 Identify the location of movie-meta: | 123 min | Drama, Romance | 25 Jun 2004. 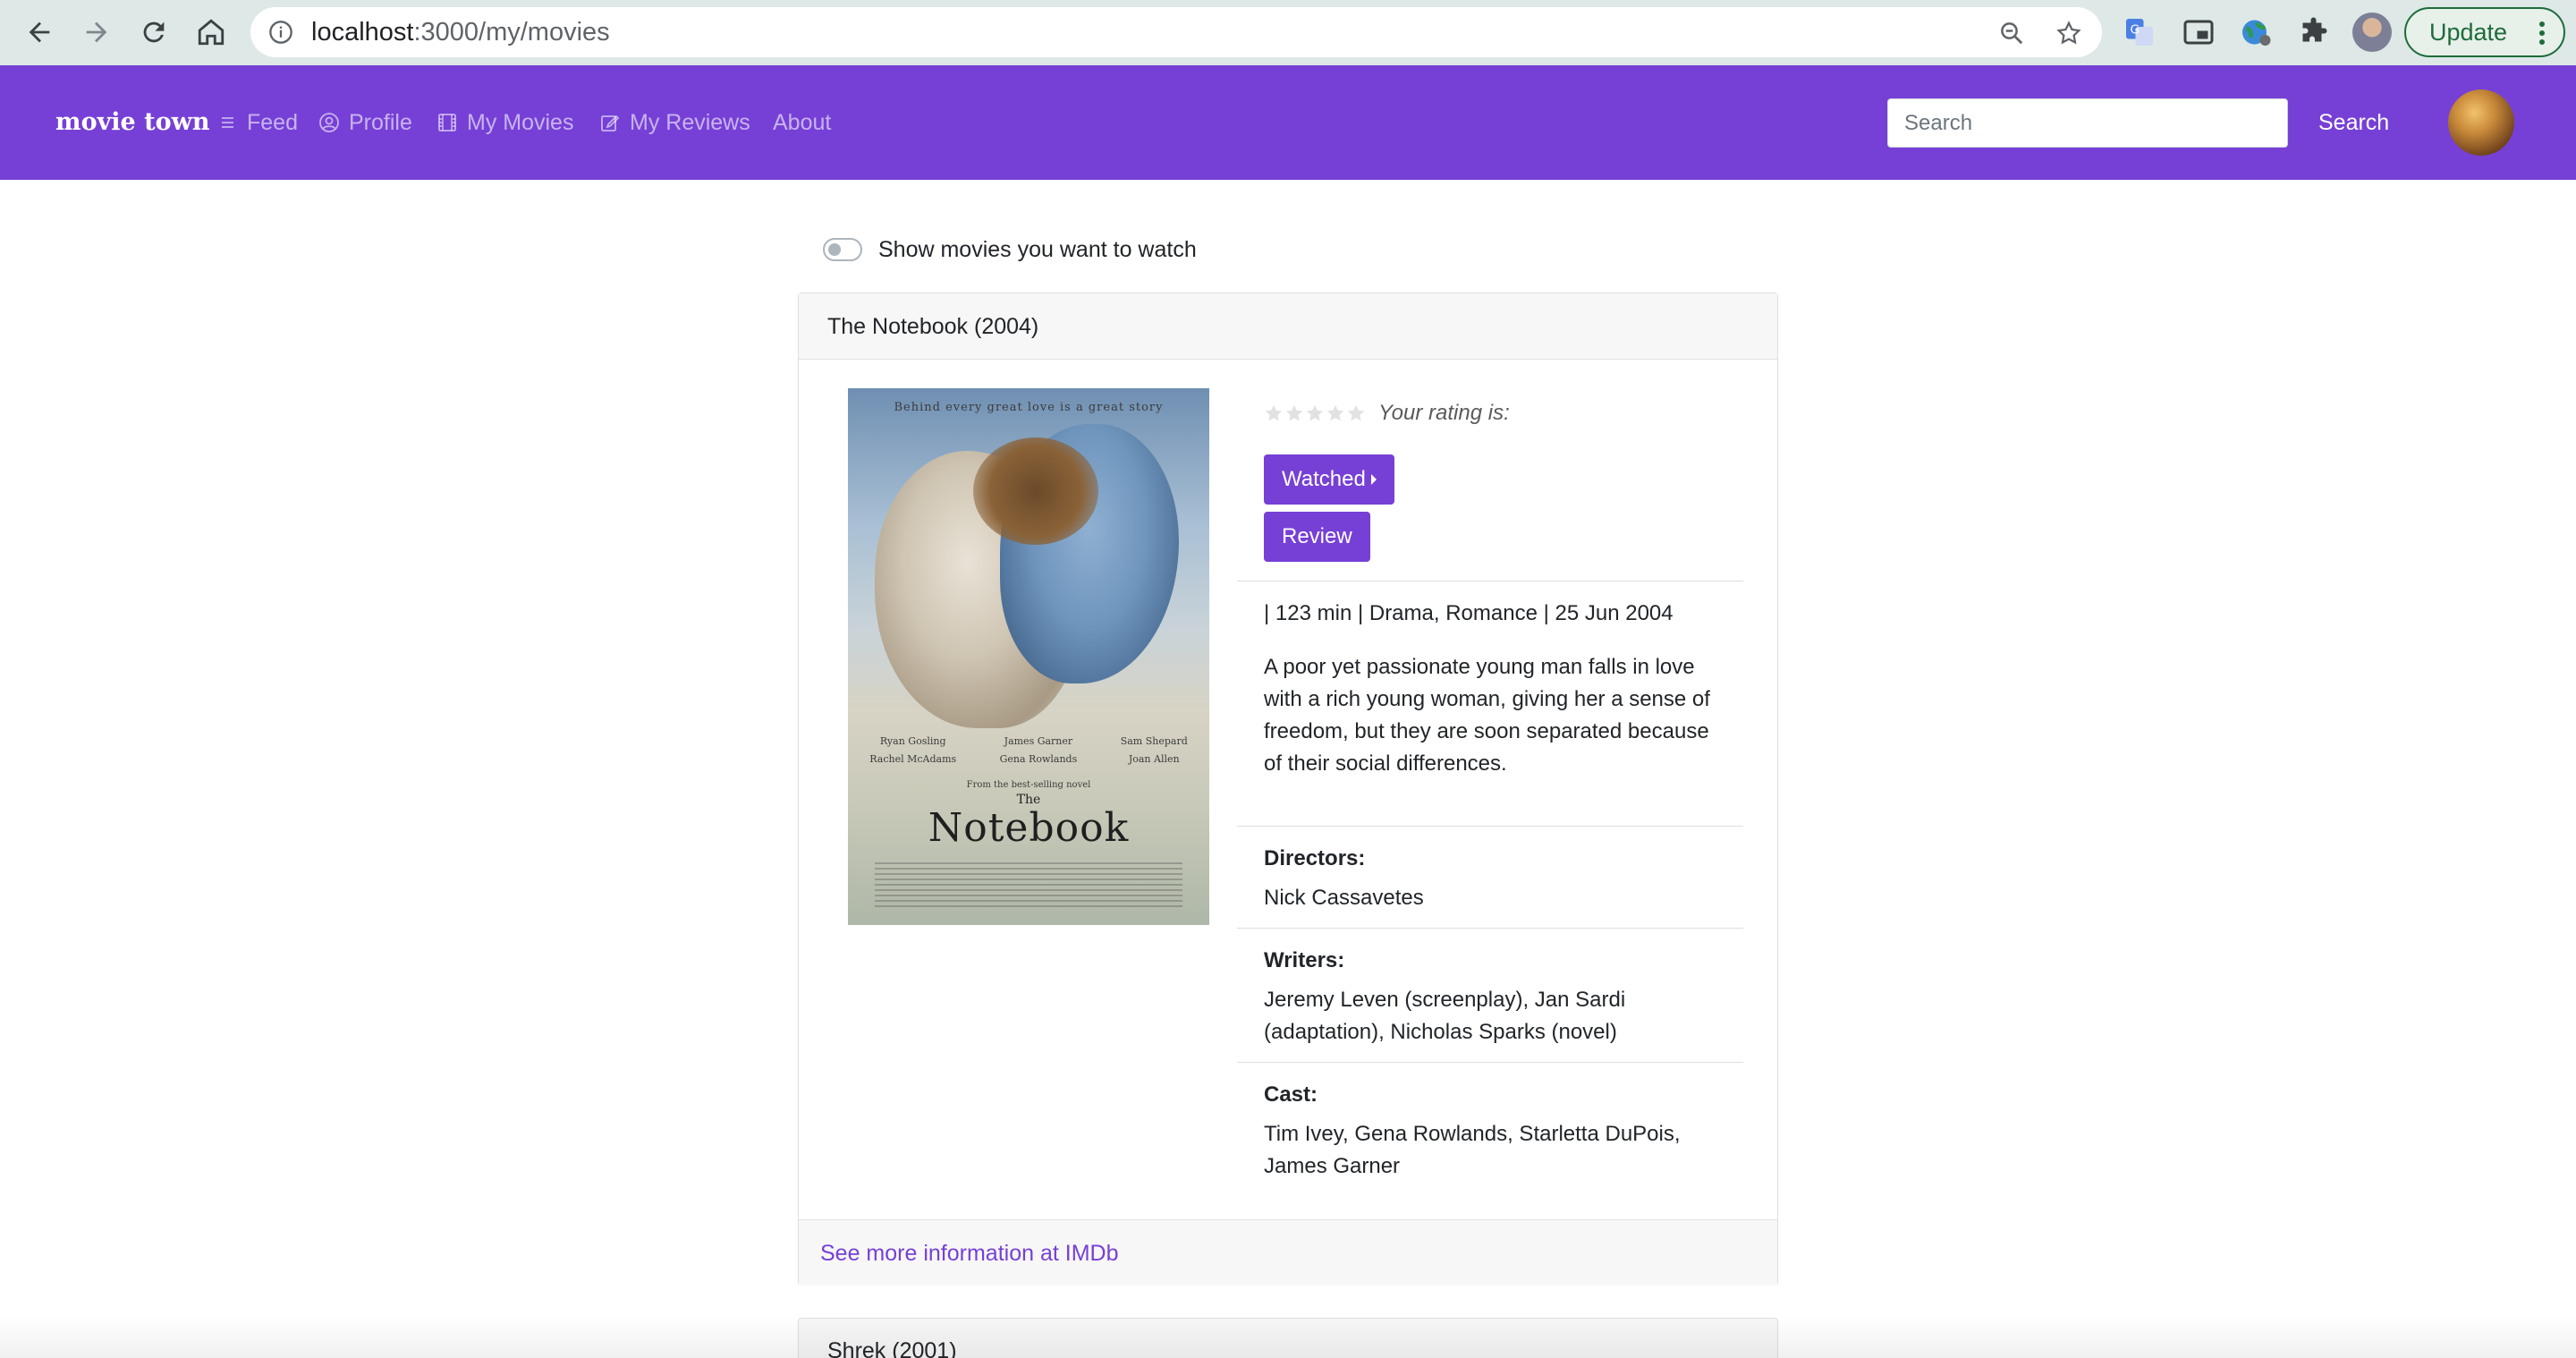
(1469, 613).